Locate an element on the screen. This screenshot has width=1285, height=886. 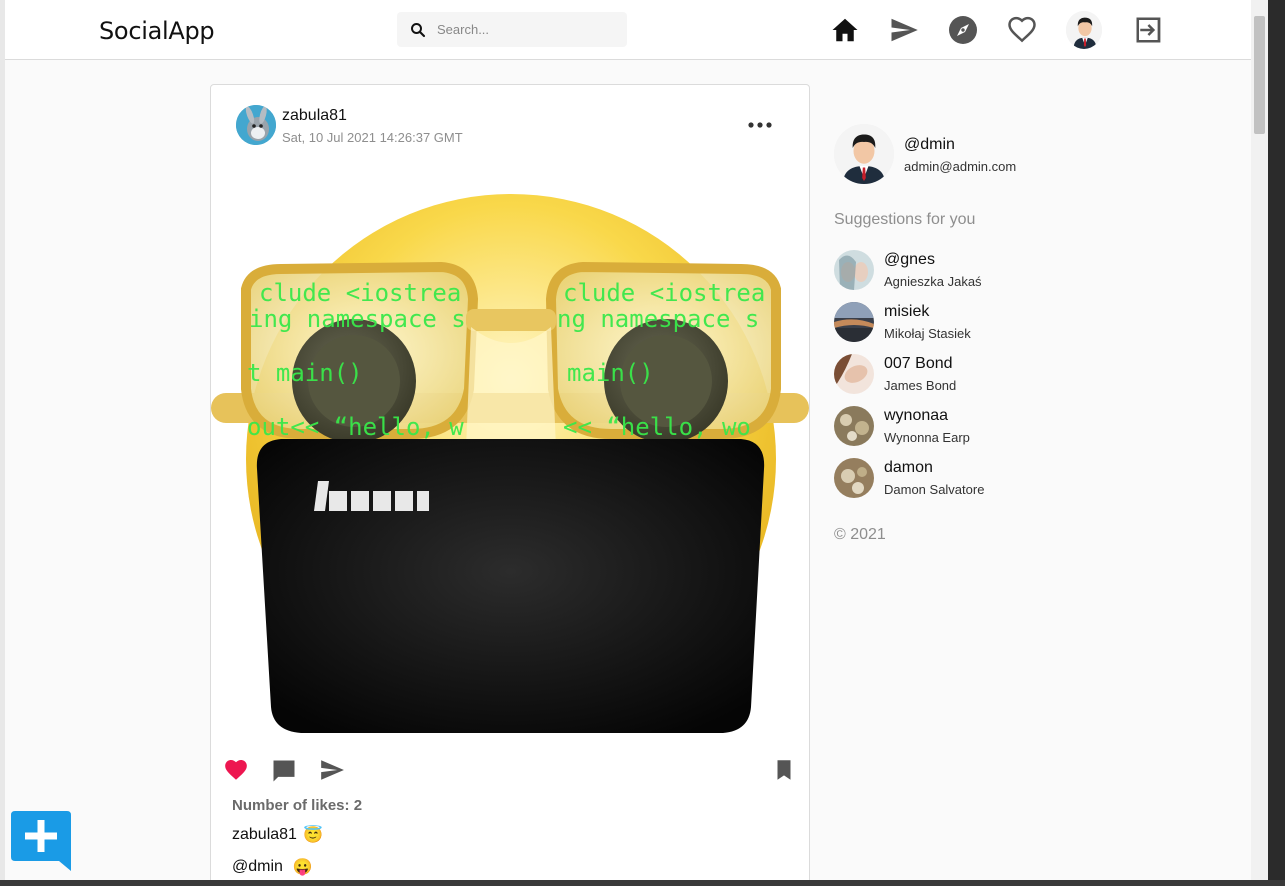
current-user-email: admin@admin.com is located at coordinates (960, 166).